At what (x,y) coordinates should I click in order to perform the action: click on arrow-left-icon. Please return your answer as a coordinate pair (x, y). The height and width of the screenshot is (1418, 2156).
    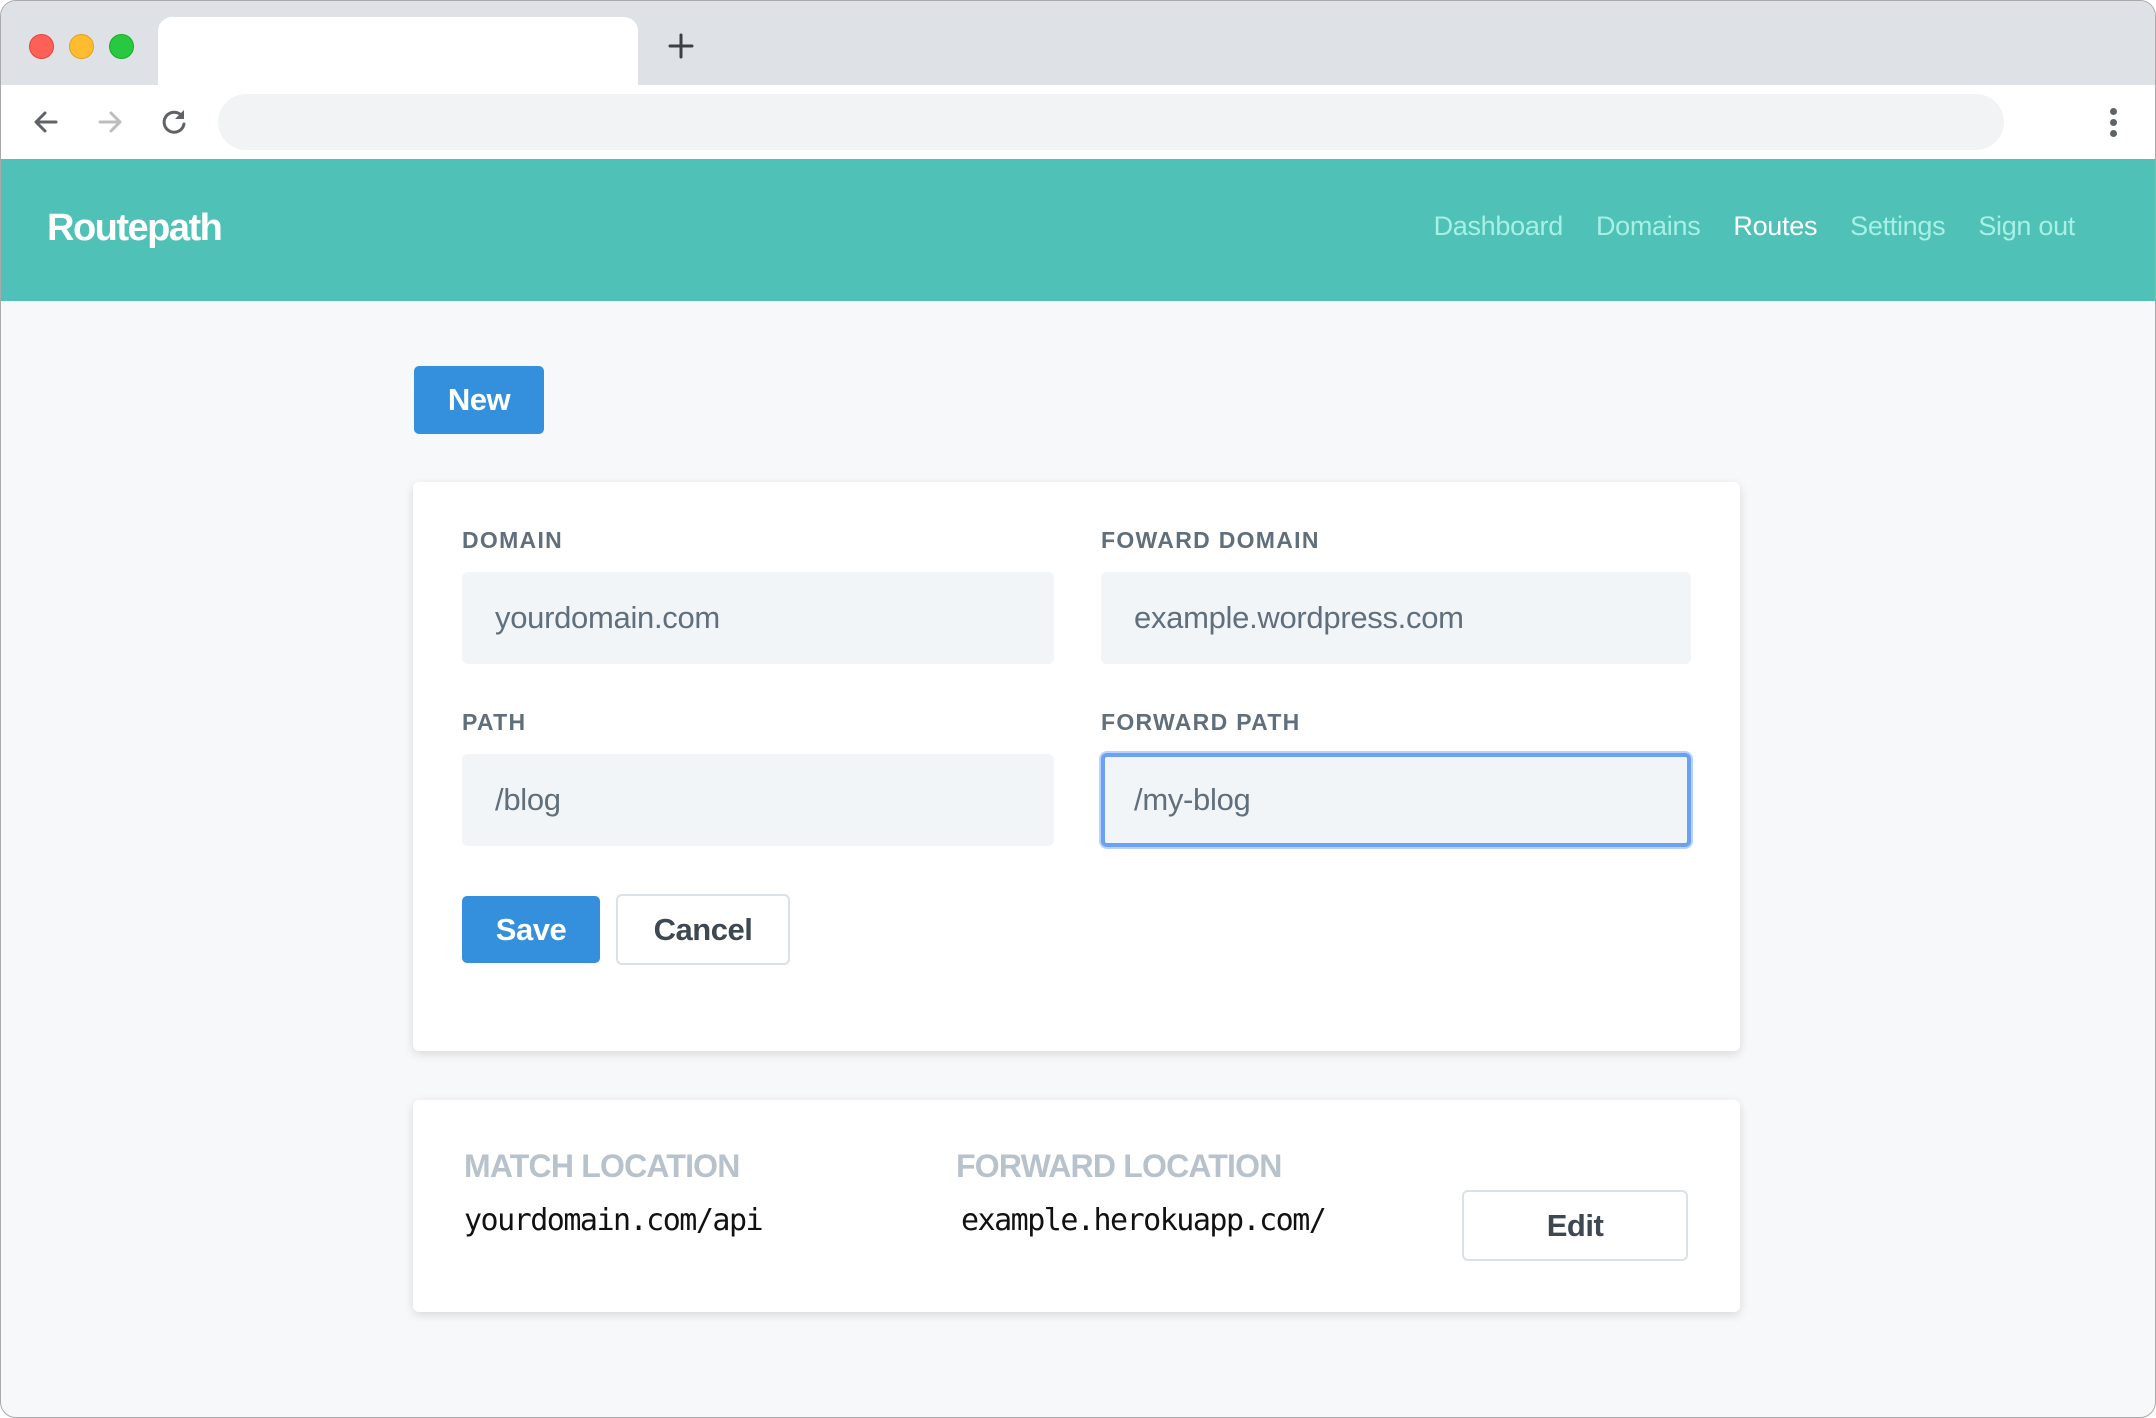
    Looking at the image, I should click on (46, 122).